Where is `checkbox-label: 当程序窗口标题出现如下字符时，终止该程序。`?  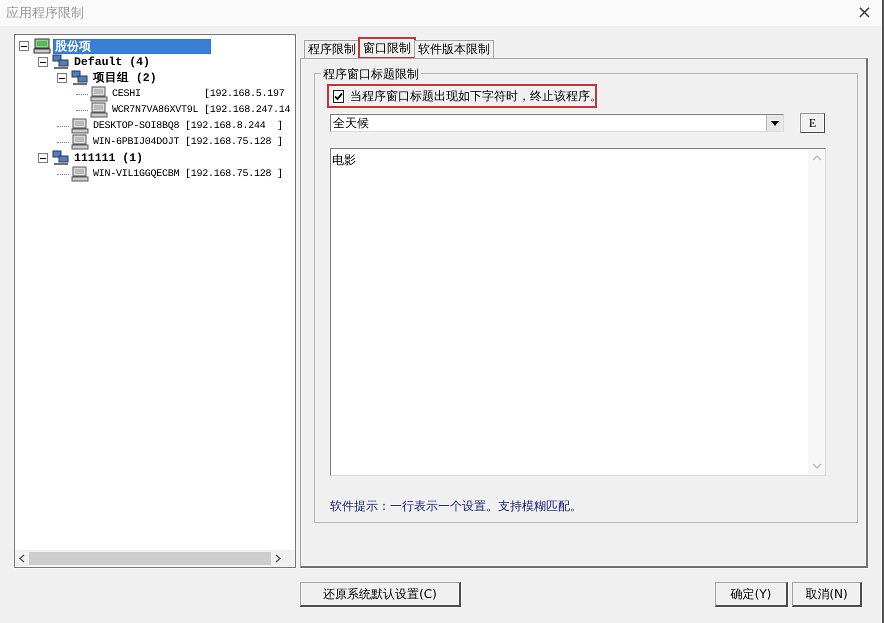 checkbox-label: 当程序窗口标题出现如下字符时，终止该程序。 is located at coordinates (476, 96).